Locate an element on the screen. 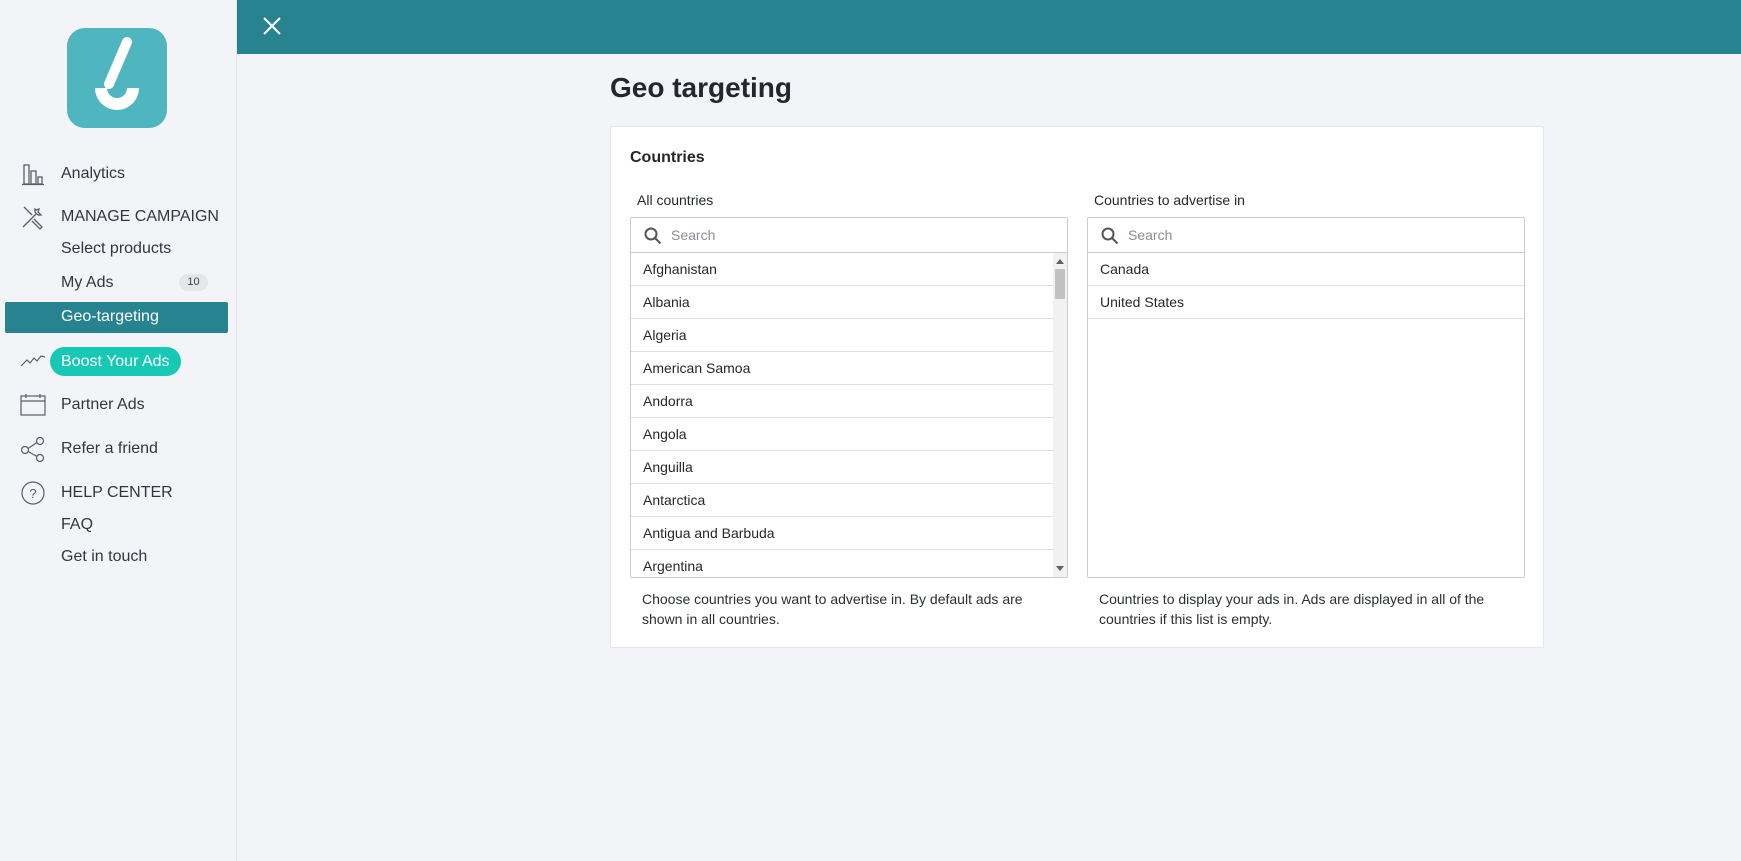 The image size is (1741, 861). all-countries-search-input is located at coordinates (861, 235).